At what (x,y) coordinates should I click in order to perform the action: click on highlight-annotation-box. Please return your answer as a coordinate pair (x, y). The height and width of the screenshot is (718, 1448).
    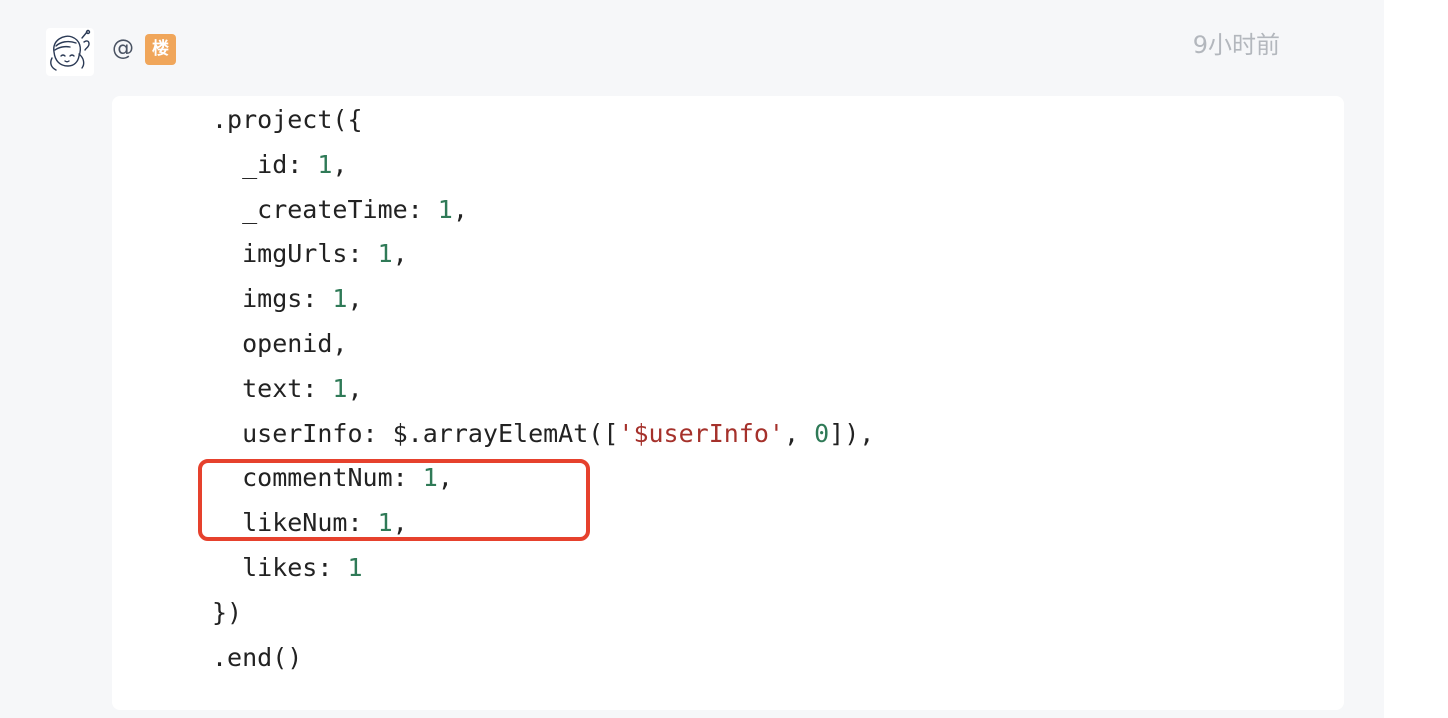
    Looking at the image, I should click on (394, 500).